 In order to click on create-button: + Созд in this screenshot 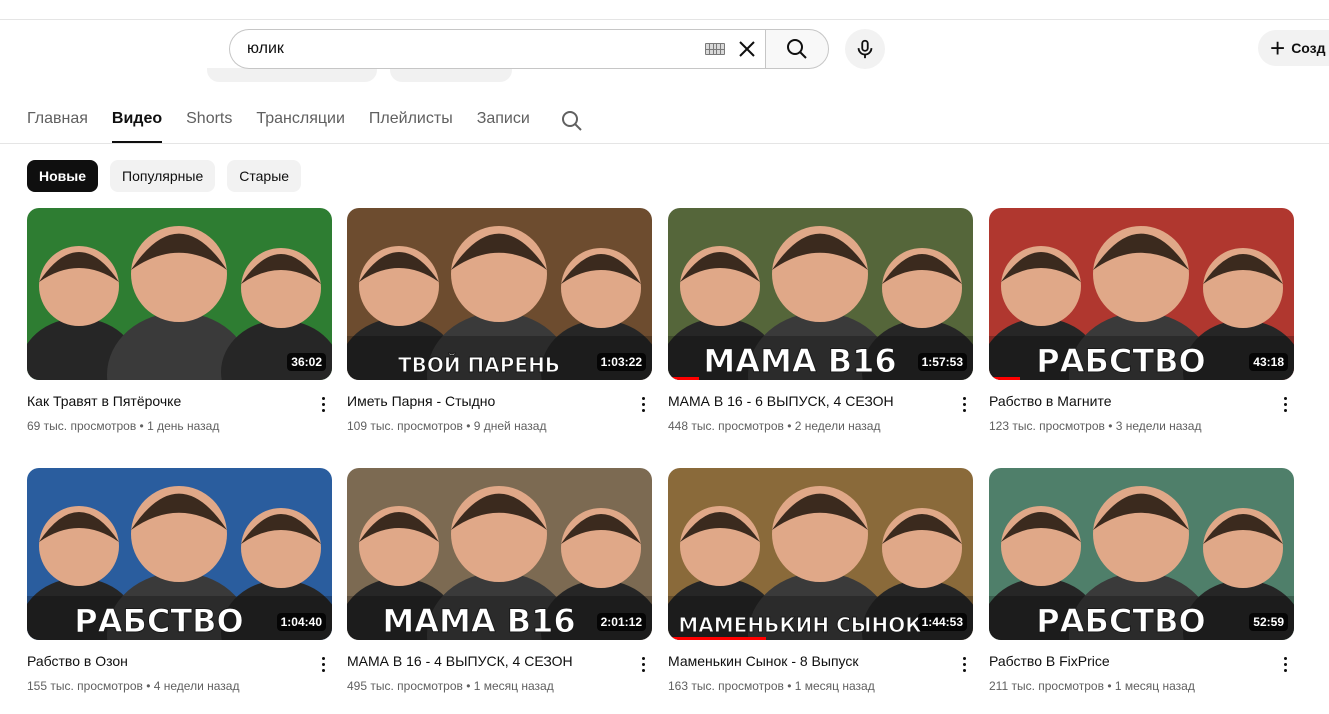, I will do `click(1293, 48)`.